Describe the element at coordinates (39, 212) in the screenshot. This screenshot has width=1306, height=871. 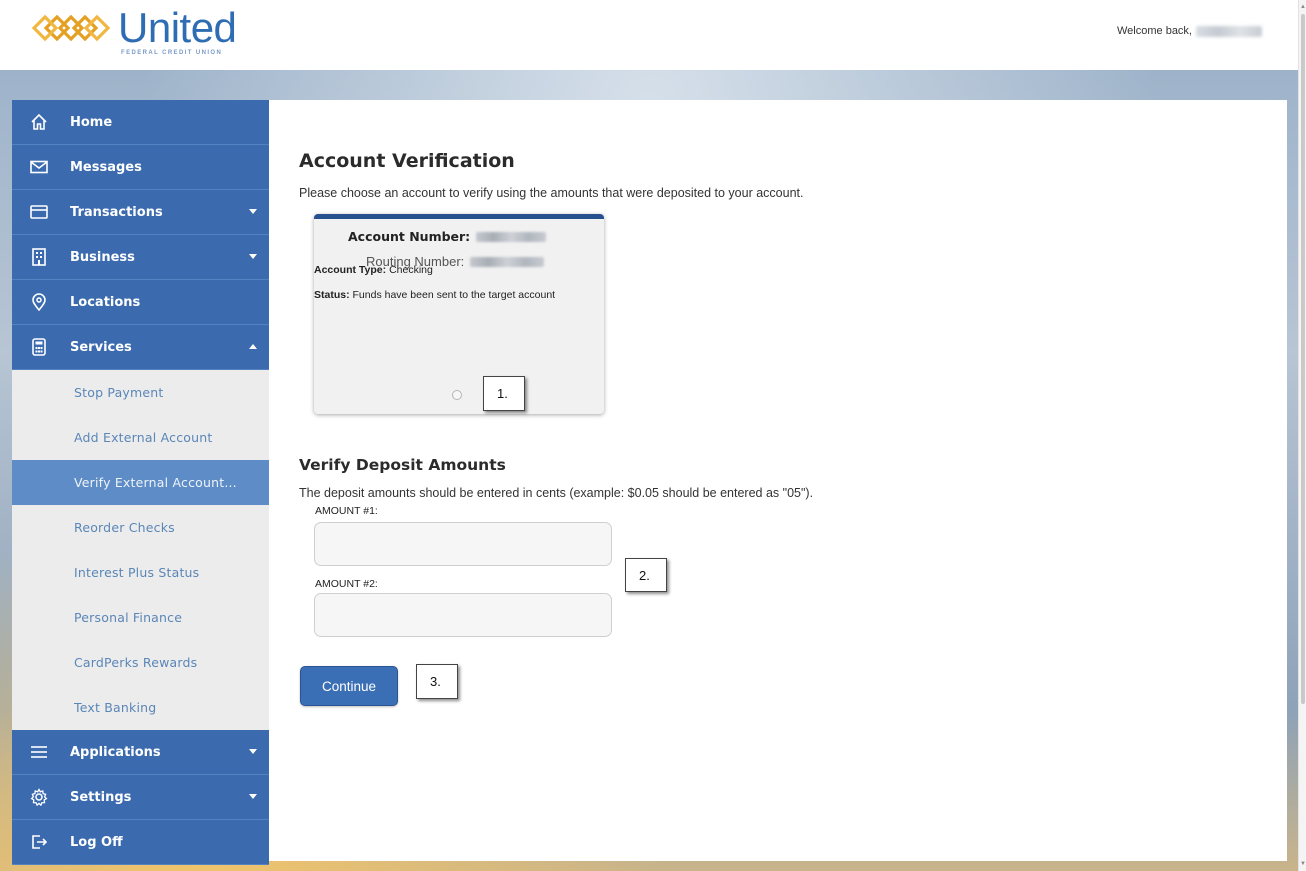
I see `card-icon` at that location.